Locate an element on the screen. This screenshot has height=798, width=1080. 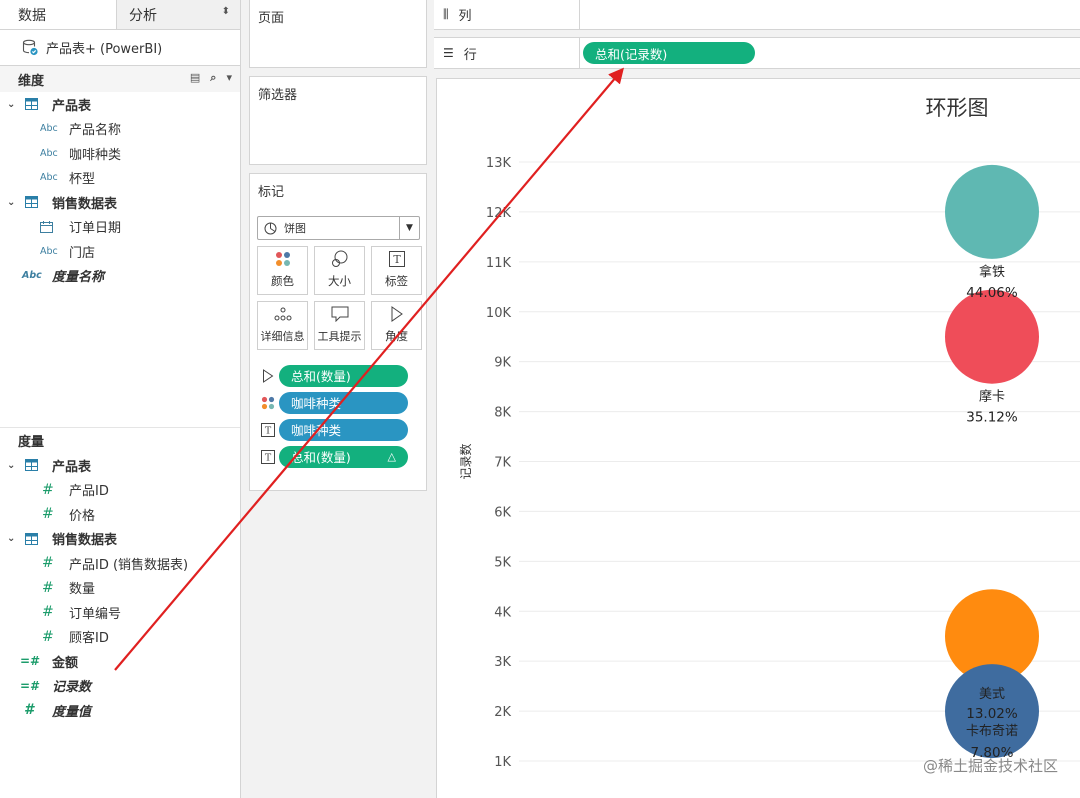
sort-arrows-icon: ⬍ is located at coordinates (226, 11).